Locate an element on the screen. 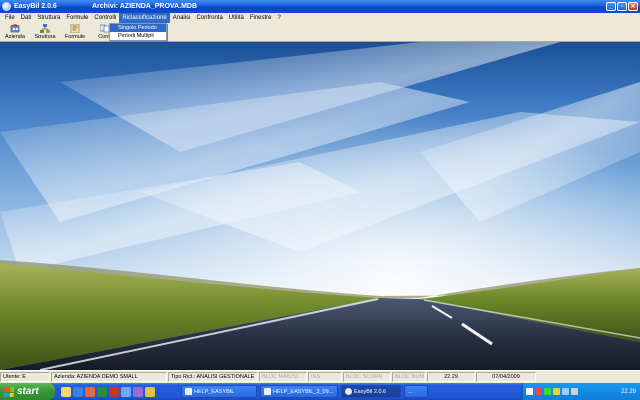  menu-utilita: Utilità is located at coordinates (236, 18).